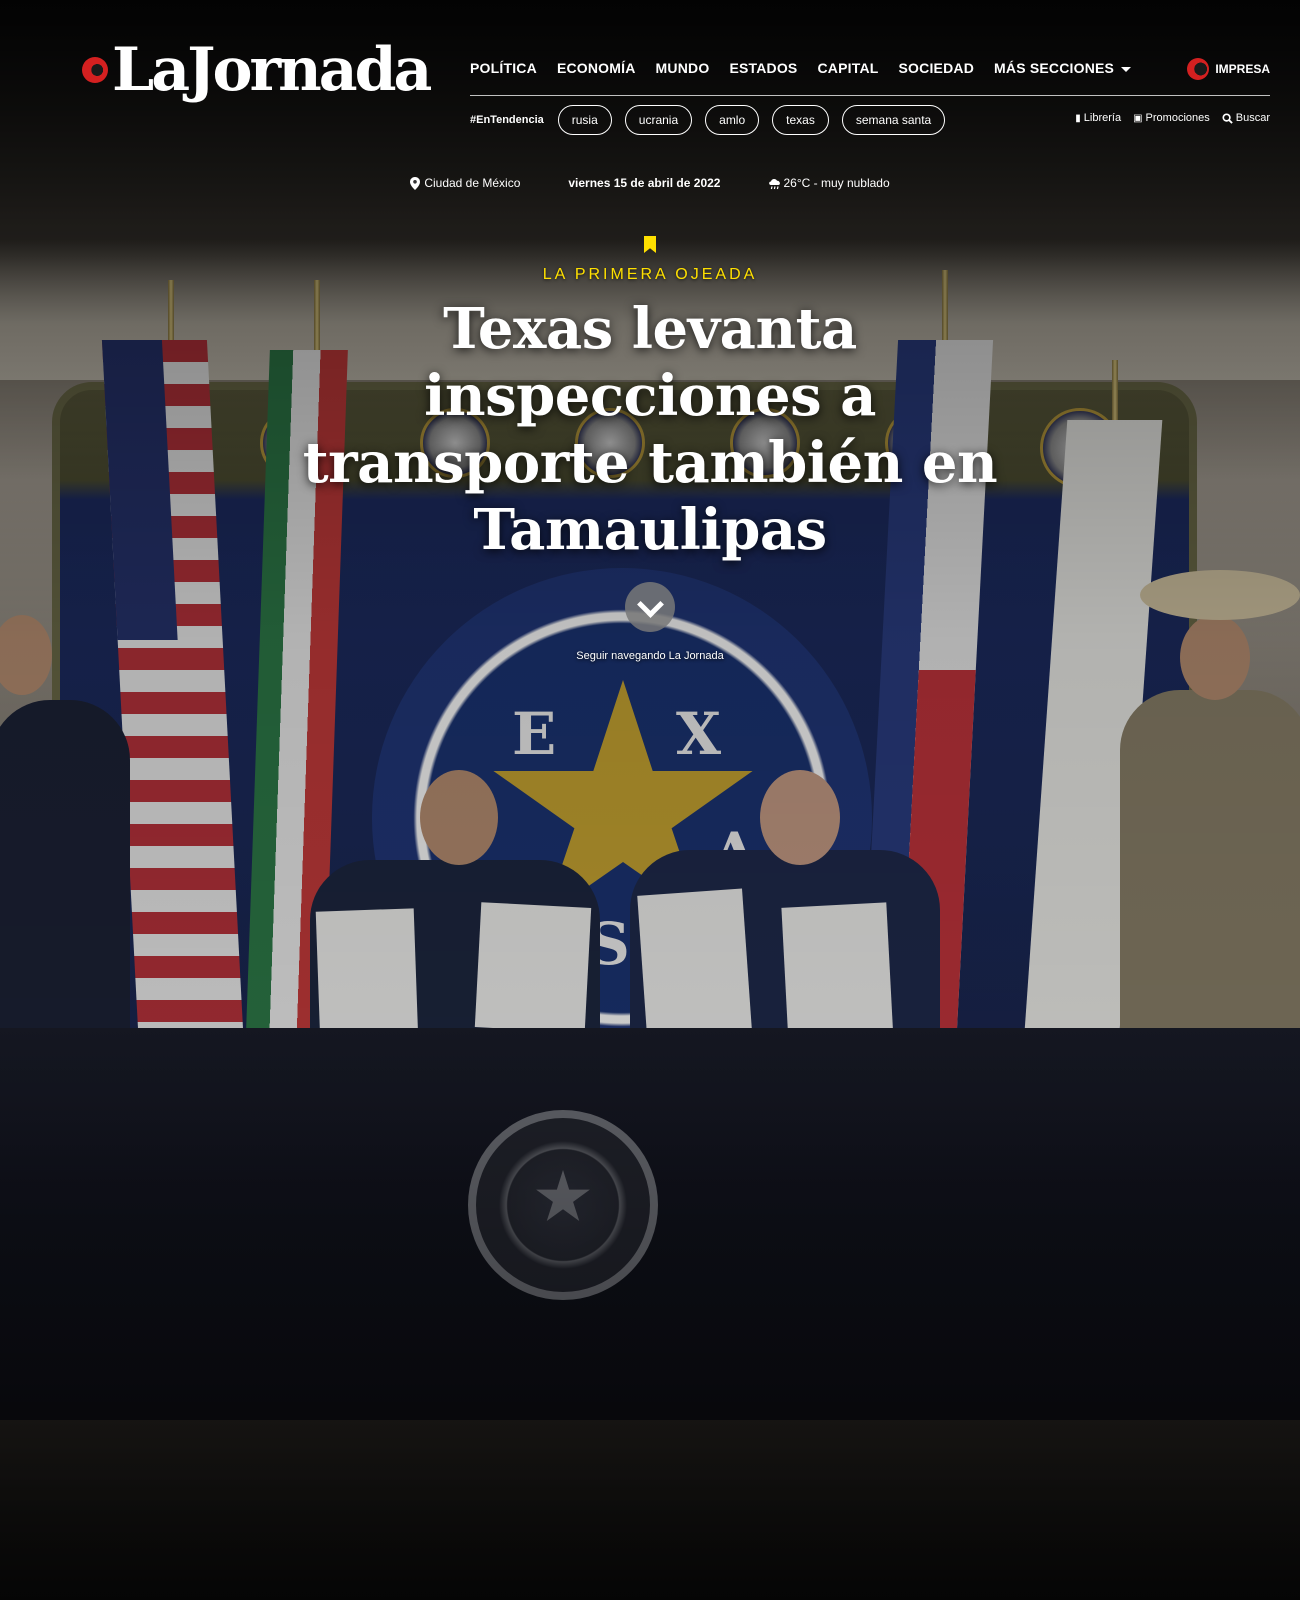 The image size is (1300, 1600). What do you see at coordinates (775, 183) in the screenshot?
I see `cloud-rain-icon` at bounding box center [775, 183].